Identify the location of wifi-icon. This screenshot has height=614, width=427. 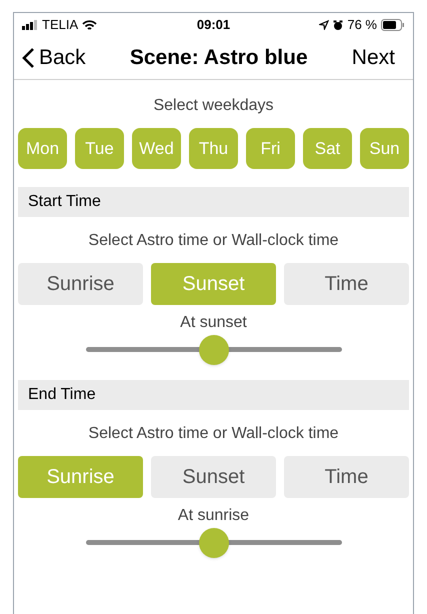
(90, 25).